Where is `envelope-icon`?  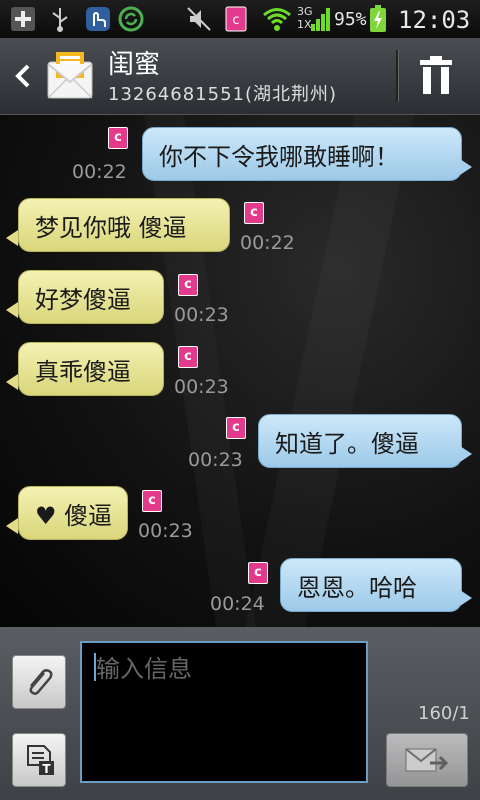 envelope-icon is located at coordinates (70, 76).